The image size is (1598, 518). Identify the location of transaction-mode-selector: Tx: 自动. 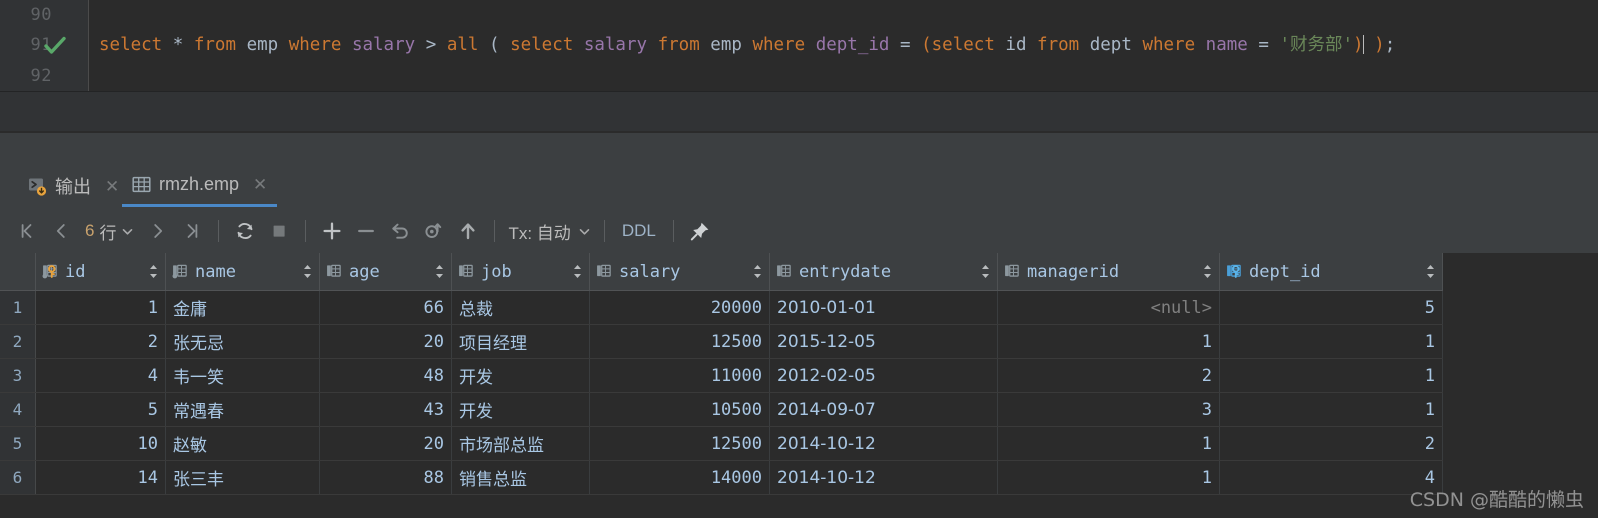
(549, 231).